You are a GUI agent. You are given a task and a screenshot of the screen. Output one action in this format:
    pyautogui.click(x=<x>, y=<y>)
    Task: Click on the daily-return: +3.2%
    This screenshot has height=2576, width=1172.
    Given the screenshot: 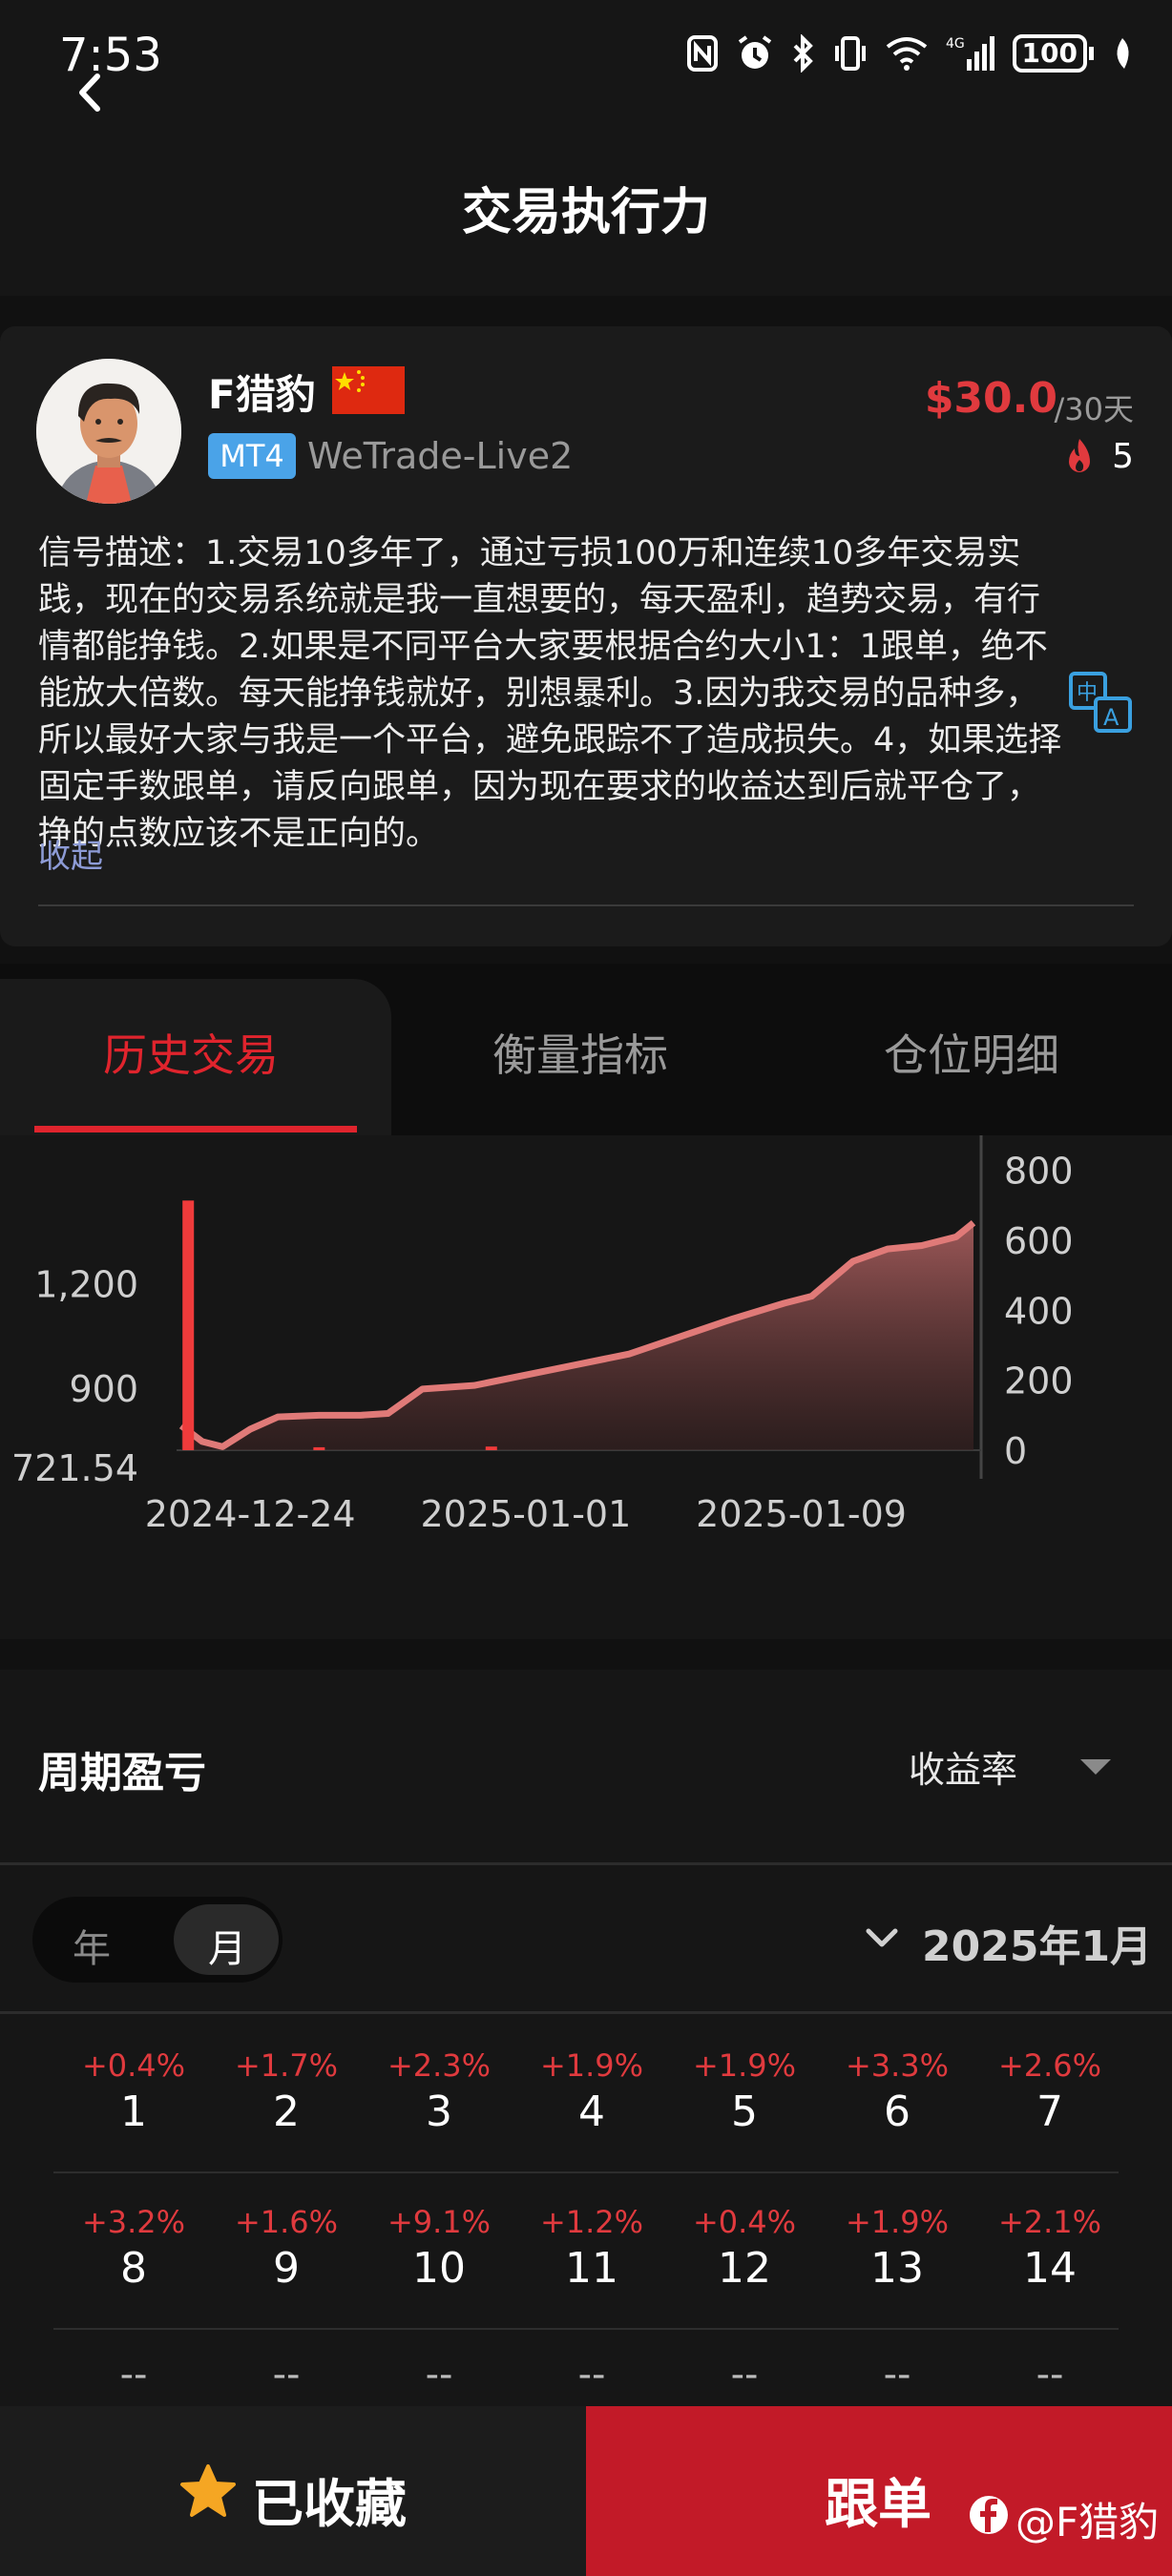 What is the action you would take?
    pyautogui.click(x=133, y=2222)
    